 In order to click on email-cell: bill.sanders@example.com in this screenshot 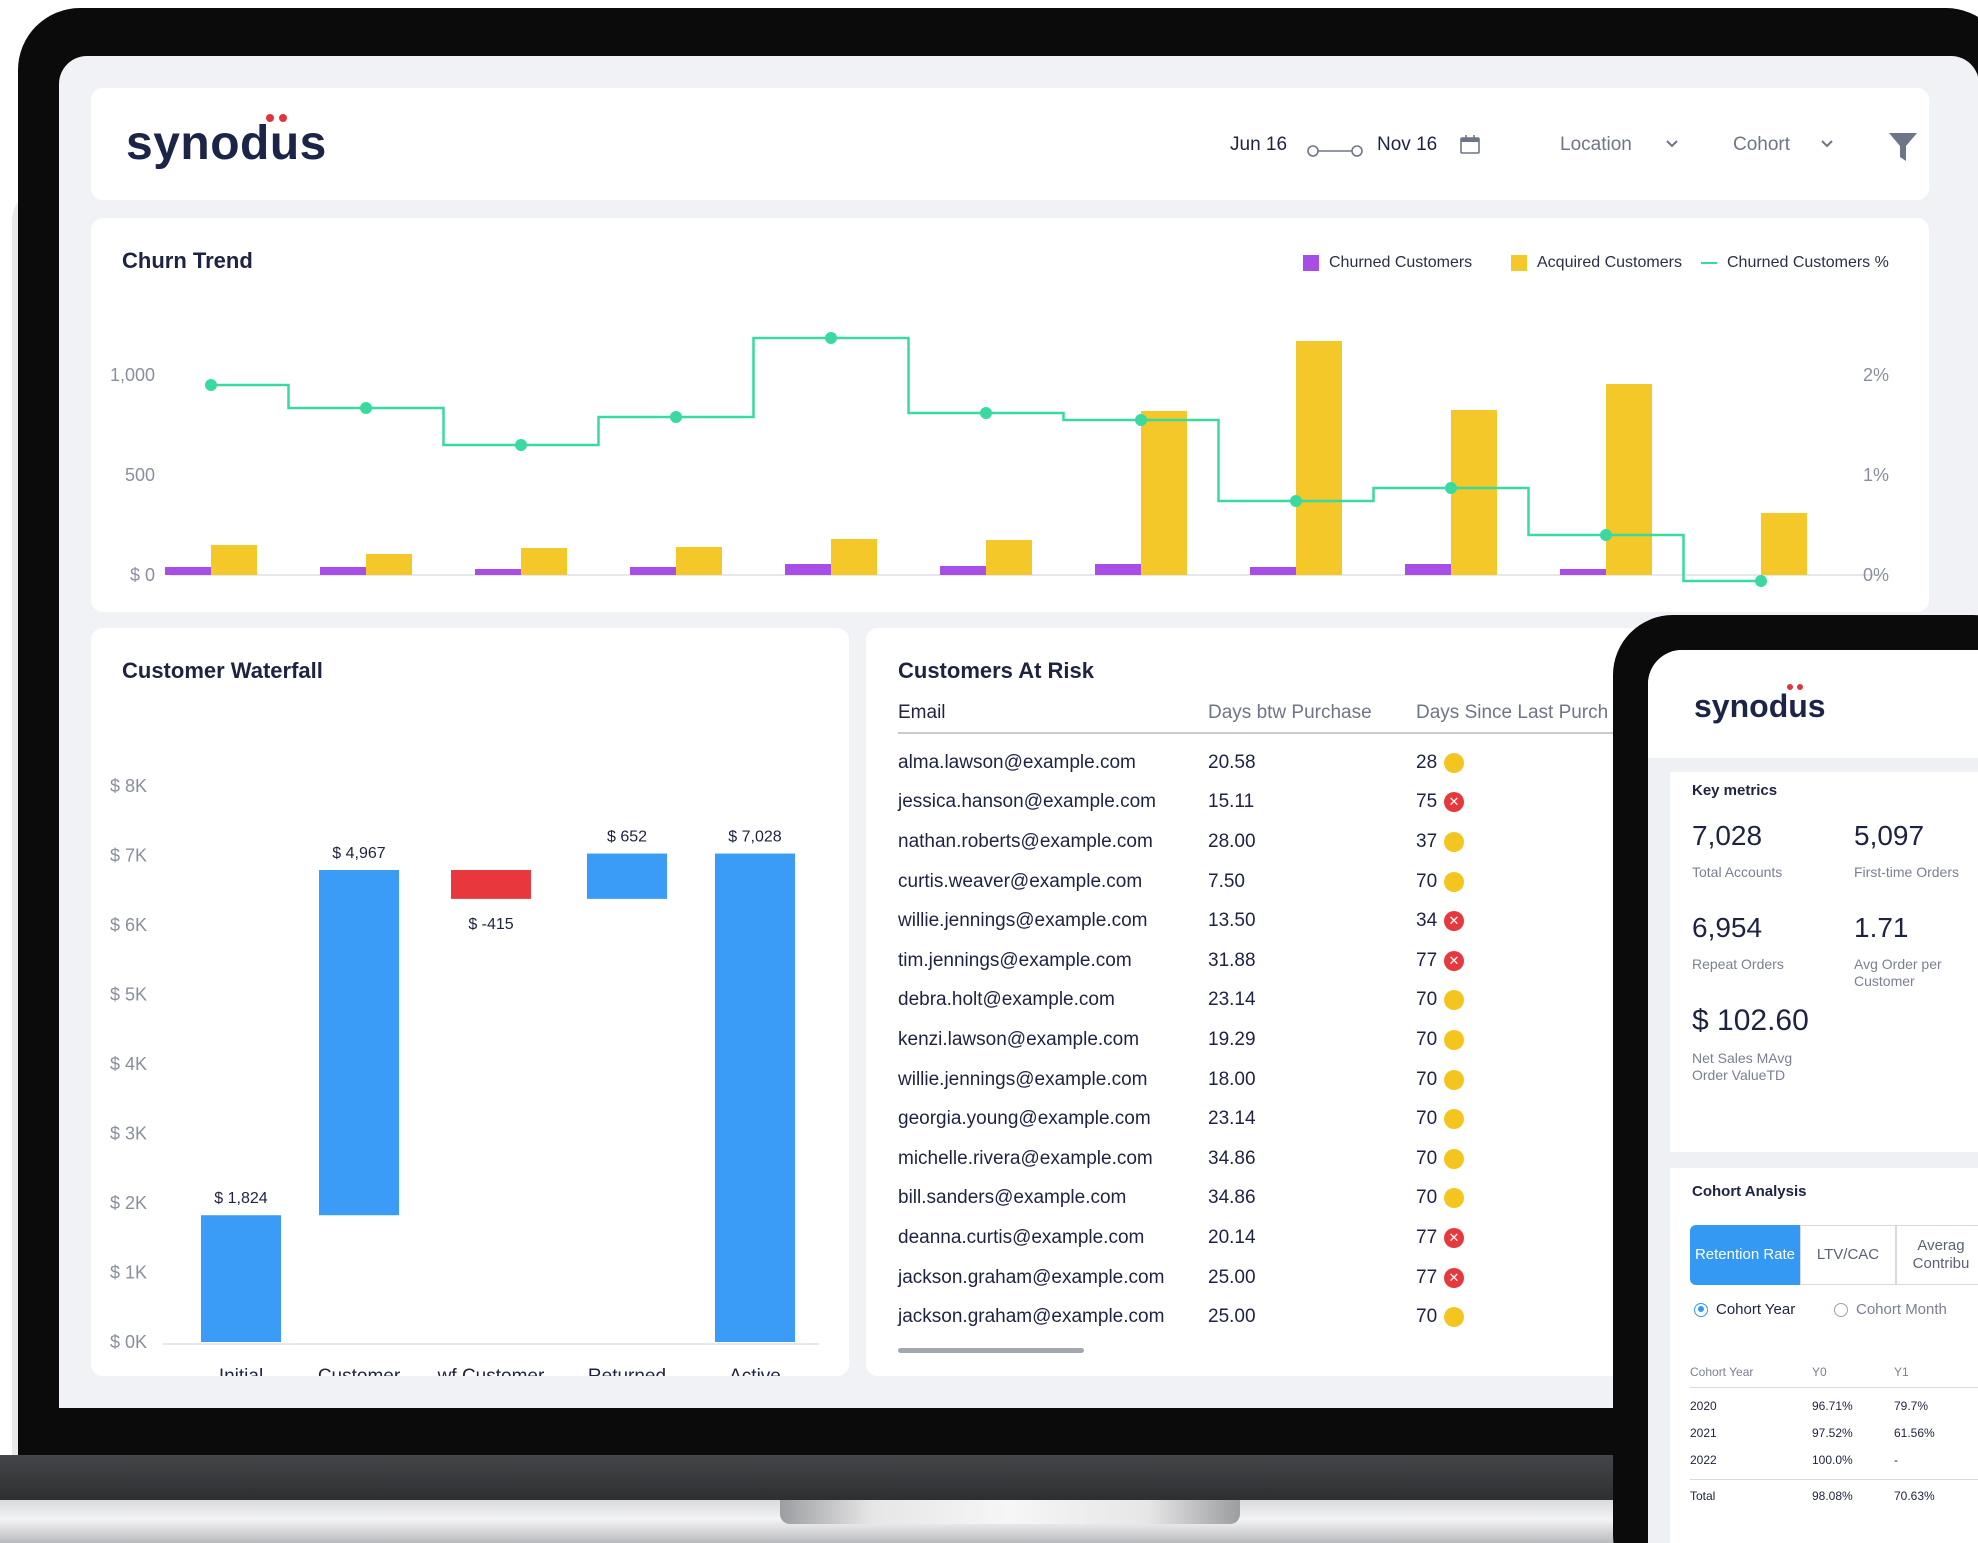, I will do `click(1053, 1198)`.